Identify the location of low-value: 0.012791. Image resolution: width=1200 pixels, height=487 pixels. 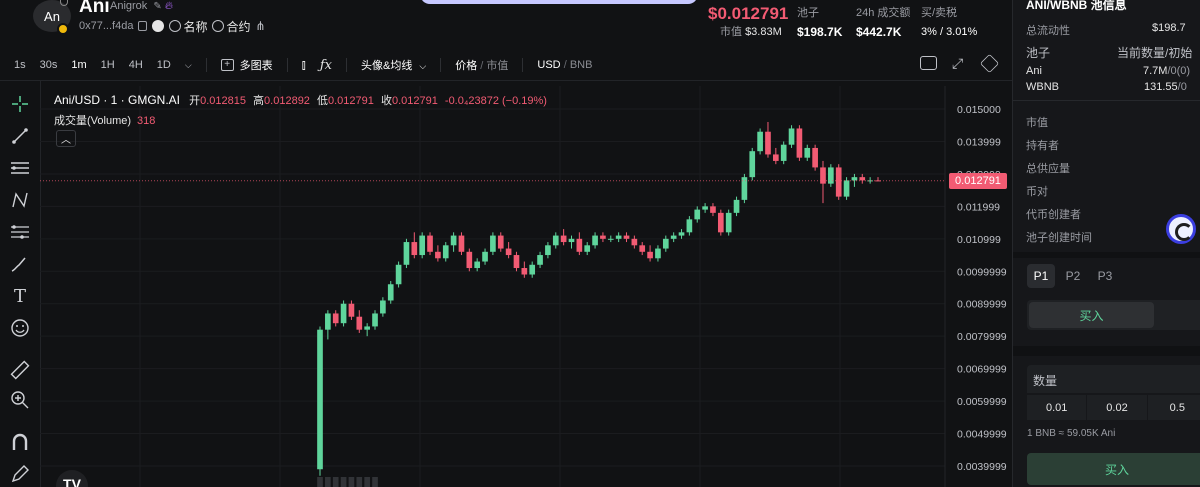
(351, 101).